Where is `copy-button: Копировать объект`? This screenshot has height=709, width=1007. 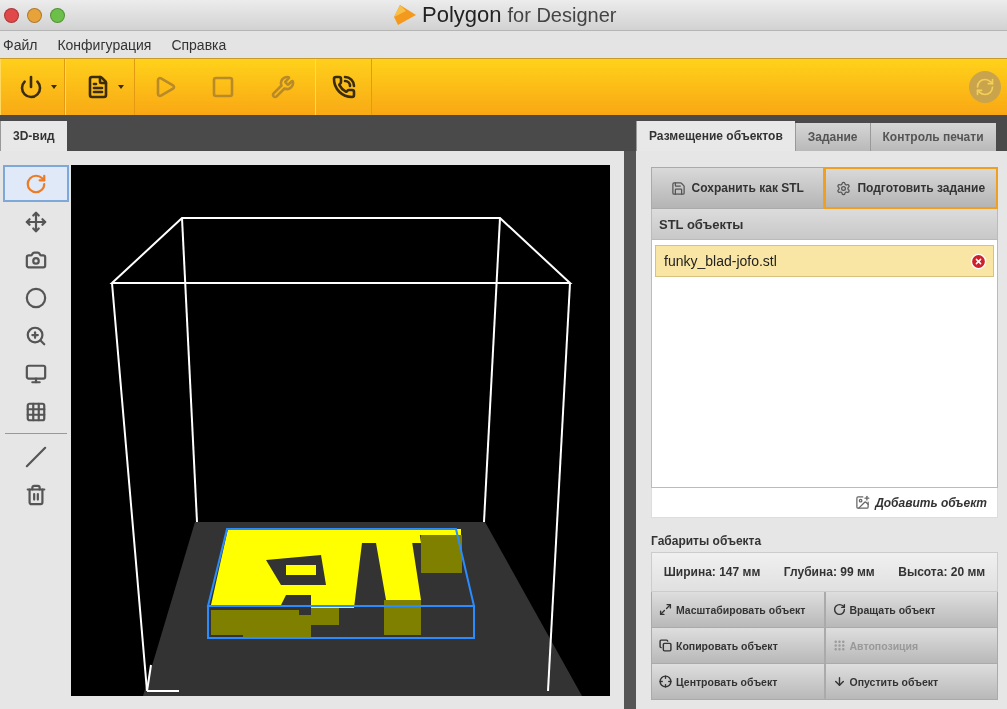 copy-button: Копировать объект is located at coordinates (738, 646).